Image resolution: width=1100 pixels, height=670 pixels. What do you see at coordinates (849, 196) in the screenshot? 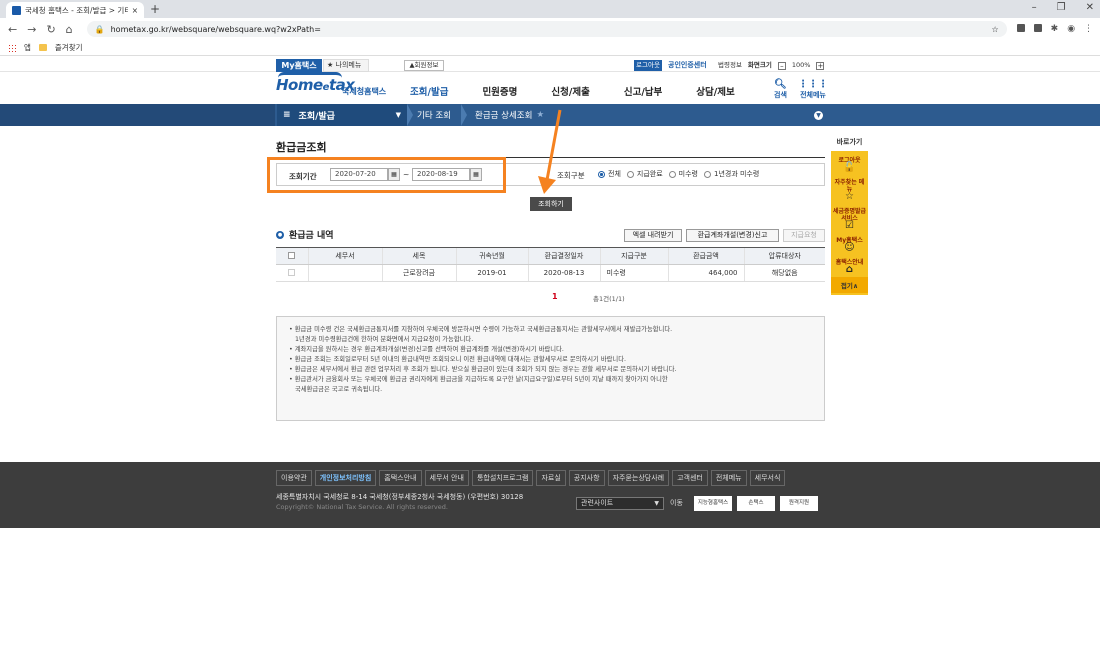
I see `star-icon: ☆` at bounding box center [849, 196].